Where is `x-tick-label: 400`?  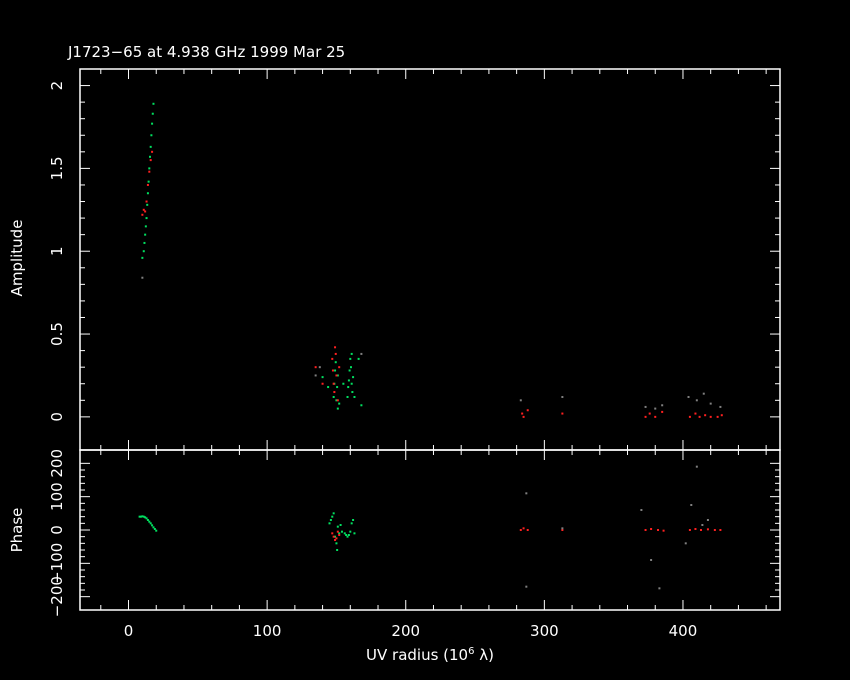 x-tick-label: 400 is located at coordinates (683, 631).